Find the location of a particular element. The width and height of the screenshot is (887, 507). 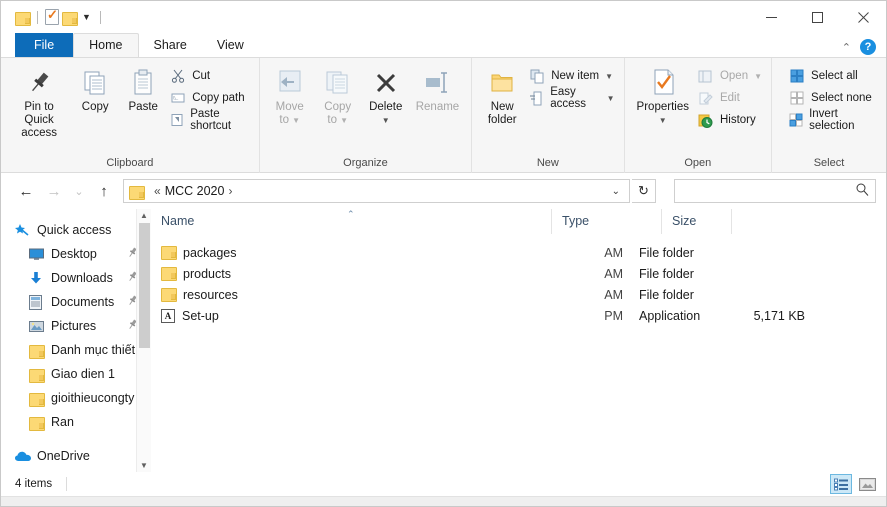

label: Invert selection is located at coordinates (832, 120).